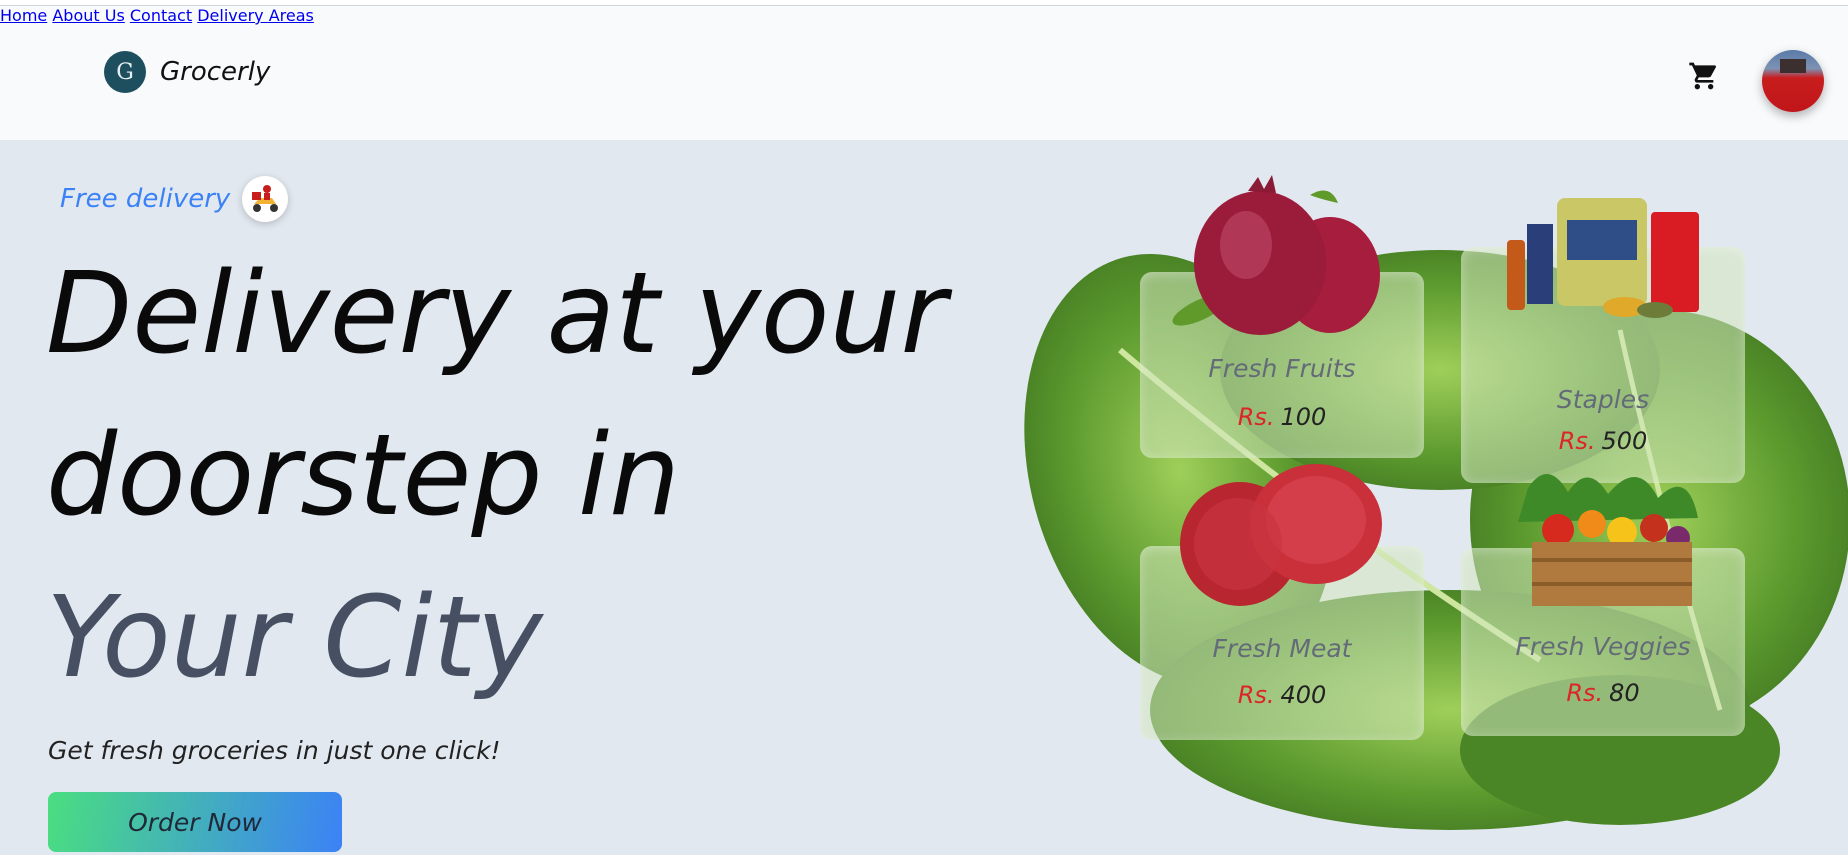 Image resolution: width=1848 pixels, height=855 pixels. Describe the element at coordinates (294, 638) in the screenshot. I see `hero-line-3: Your City` at that location.